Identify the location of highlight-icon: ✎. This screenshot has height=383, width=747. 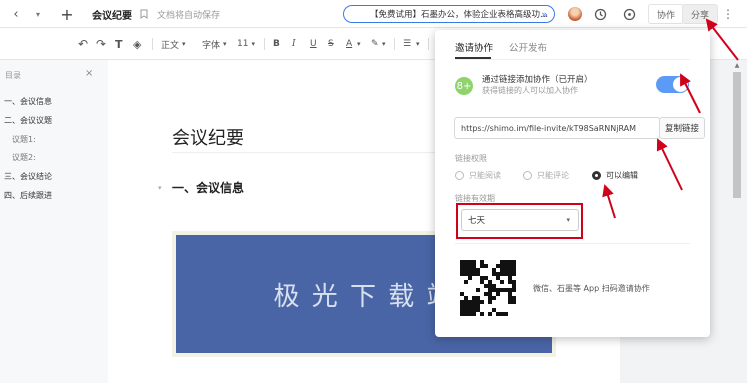
(375, 44).